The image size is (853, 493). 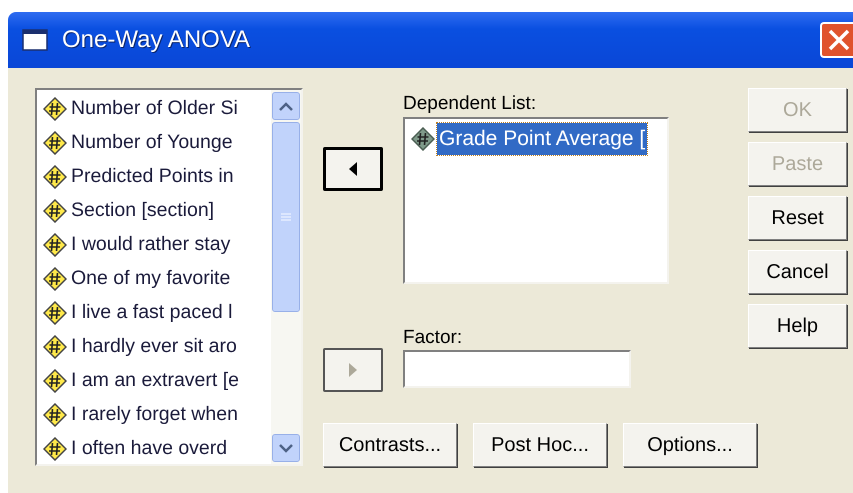 What do you see at coordinates (517, 369) in the screenshot?
I see `factor-field` at bounding box center [517, 369].